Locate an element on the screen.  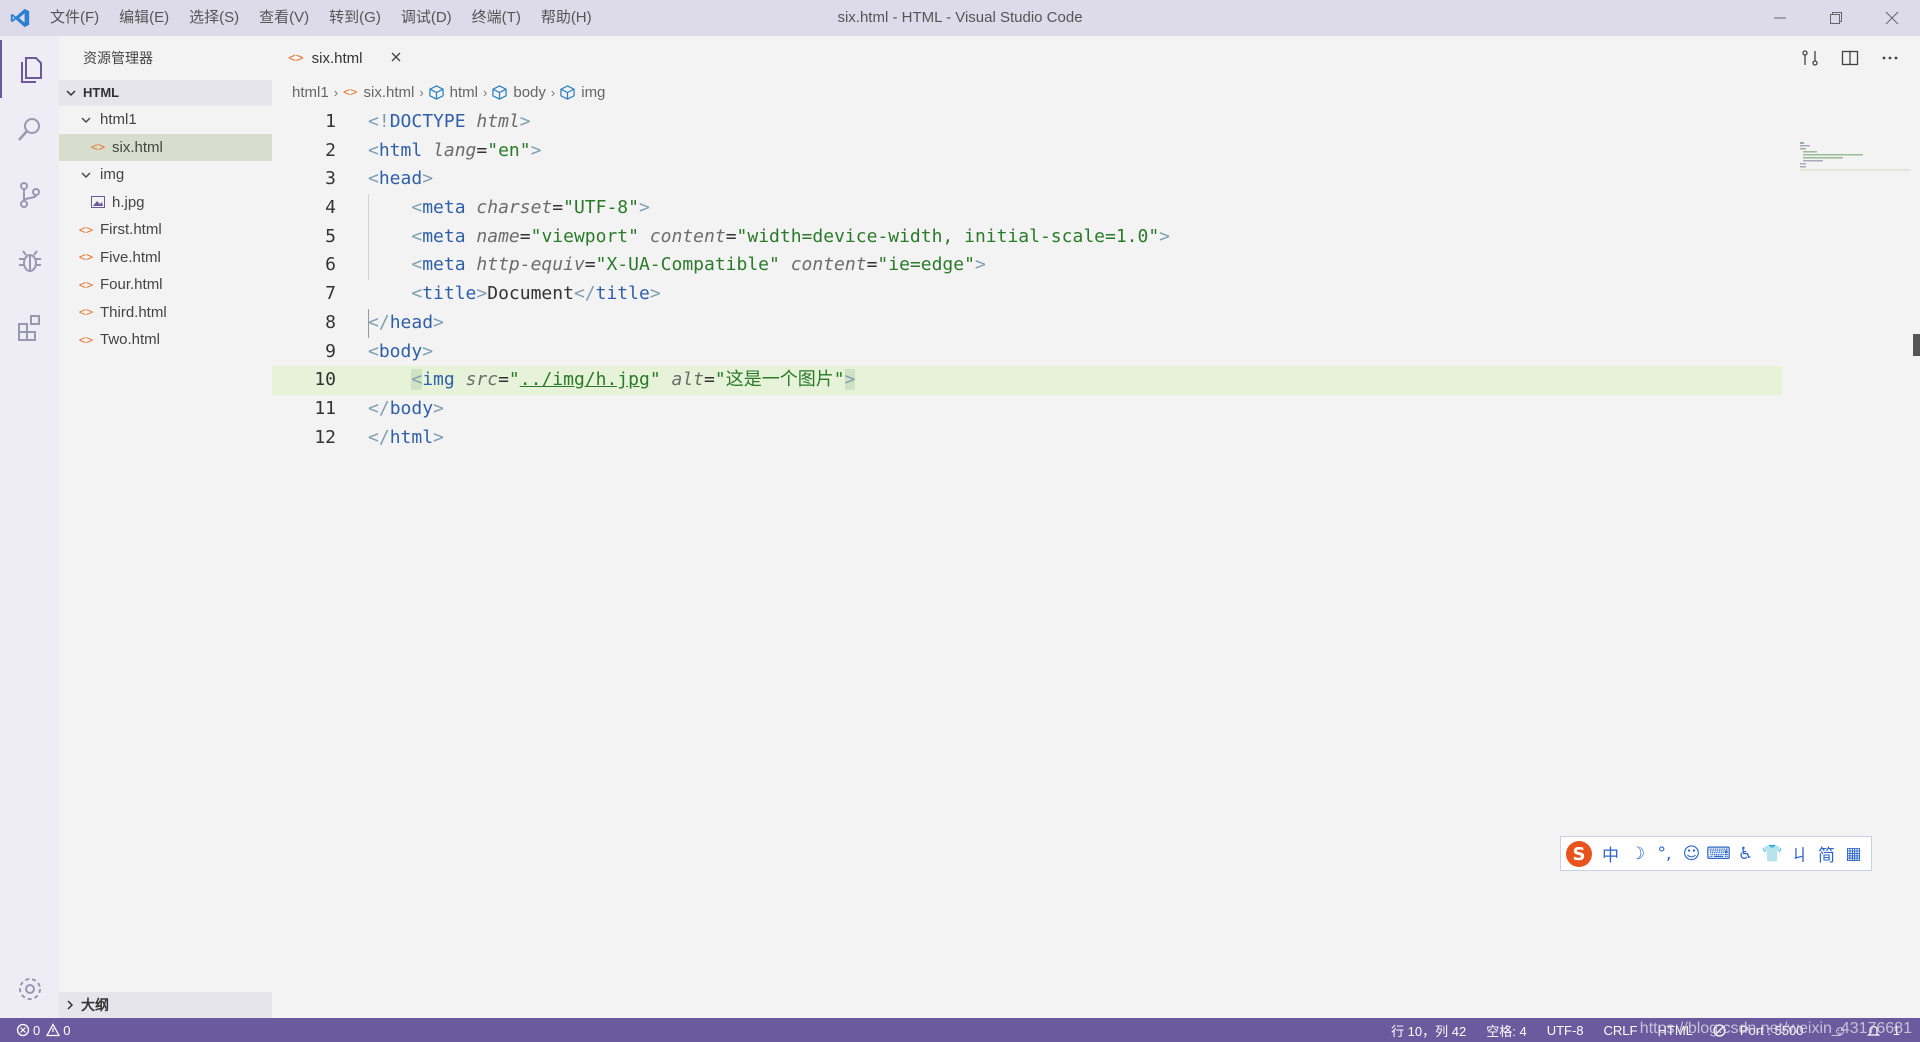
tree-file: <> Five.html is located at coordinates (165, 258).